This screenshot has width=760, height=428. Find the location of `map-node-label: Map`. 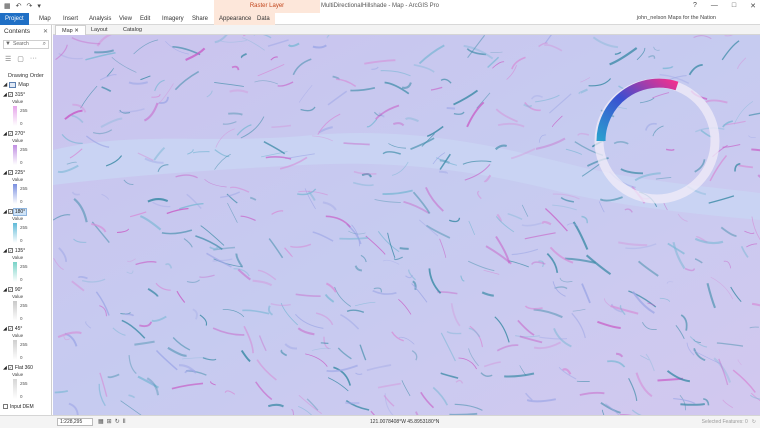

map-node-label: Map is located at coordinates (23, 85).